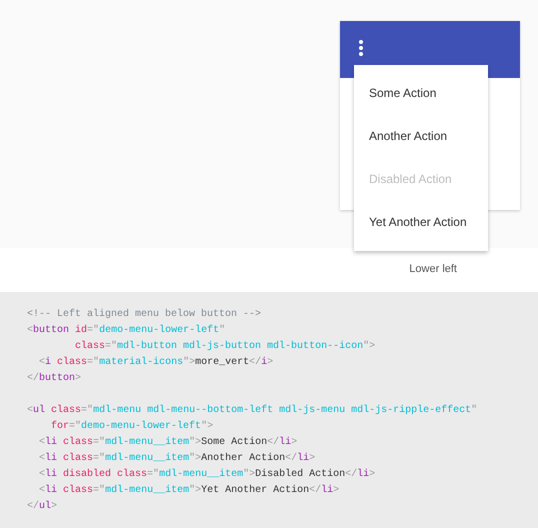 The width and height of the screenshot is (538, 528). Describe the element at coordinates (42, 507) in the screenshot. I see `code-line: </ul>` at that location.